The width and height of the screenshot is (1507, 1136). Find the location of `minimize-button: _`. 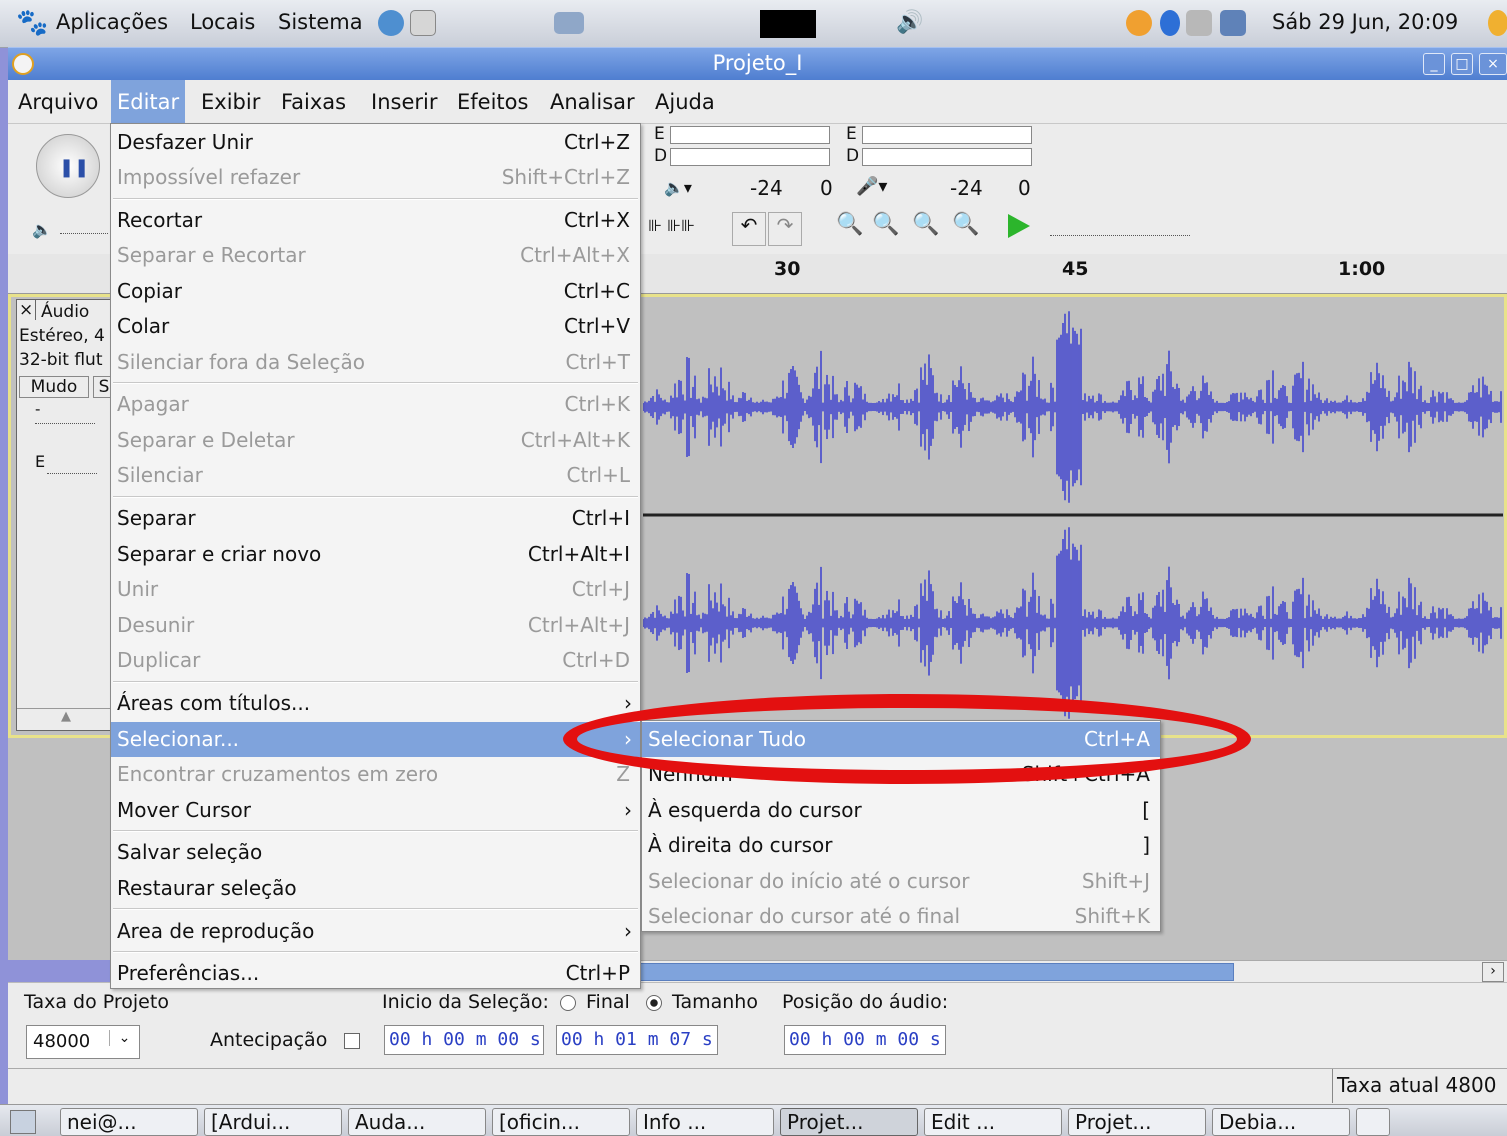

minimize-button: _ is located at coordinates (1434, 64).